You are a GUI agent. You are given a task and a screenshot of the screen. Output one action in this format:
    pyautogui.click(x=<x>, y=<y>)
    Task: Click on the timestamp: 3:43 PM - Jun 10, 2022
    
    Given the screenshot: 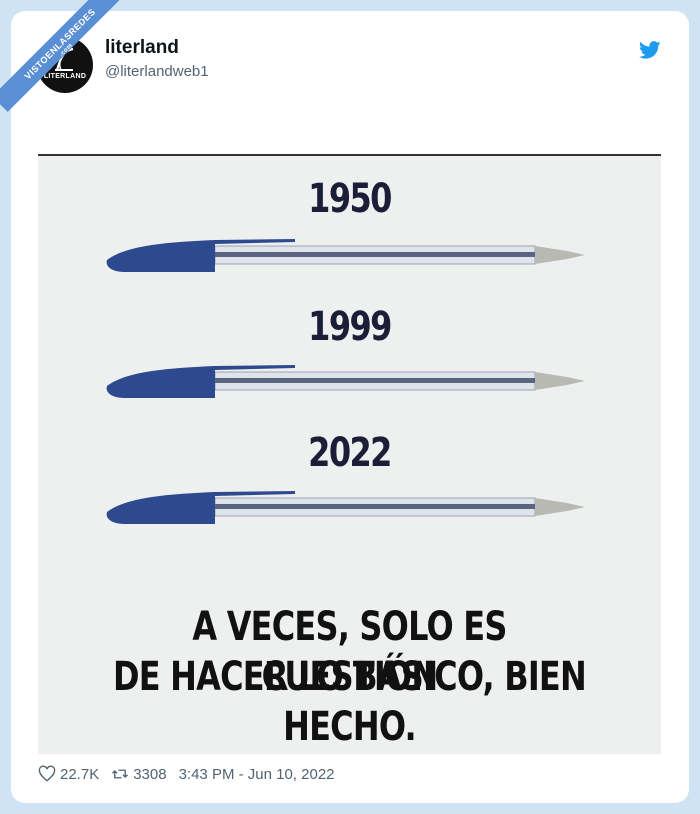 What is the action you would take?
    pyautogui.click(x=257, y=774)
    